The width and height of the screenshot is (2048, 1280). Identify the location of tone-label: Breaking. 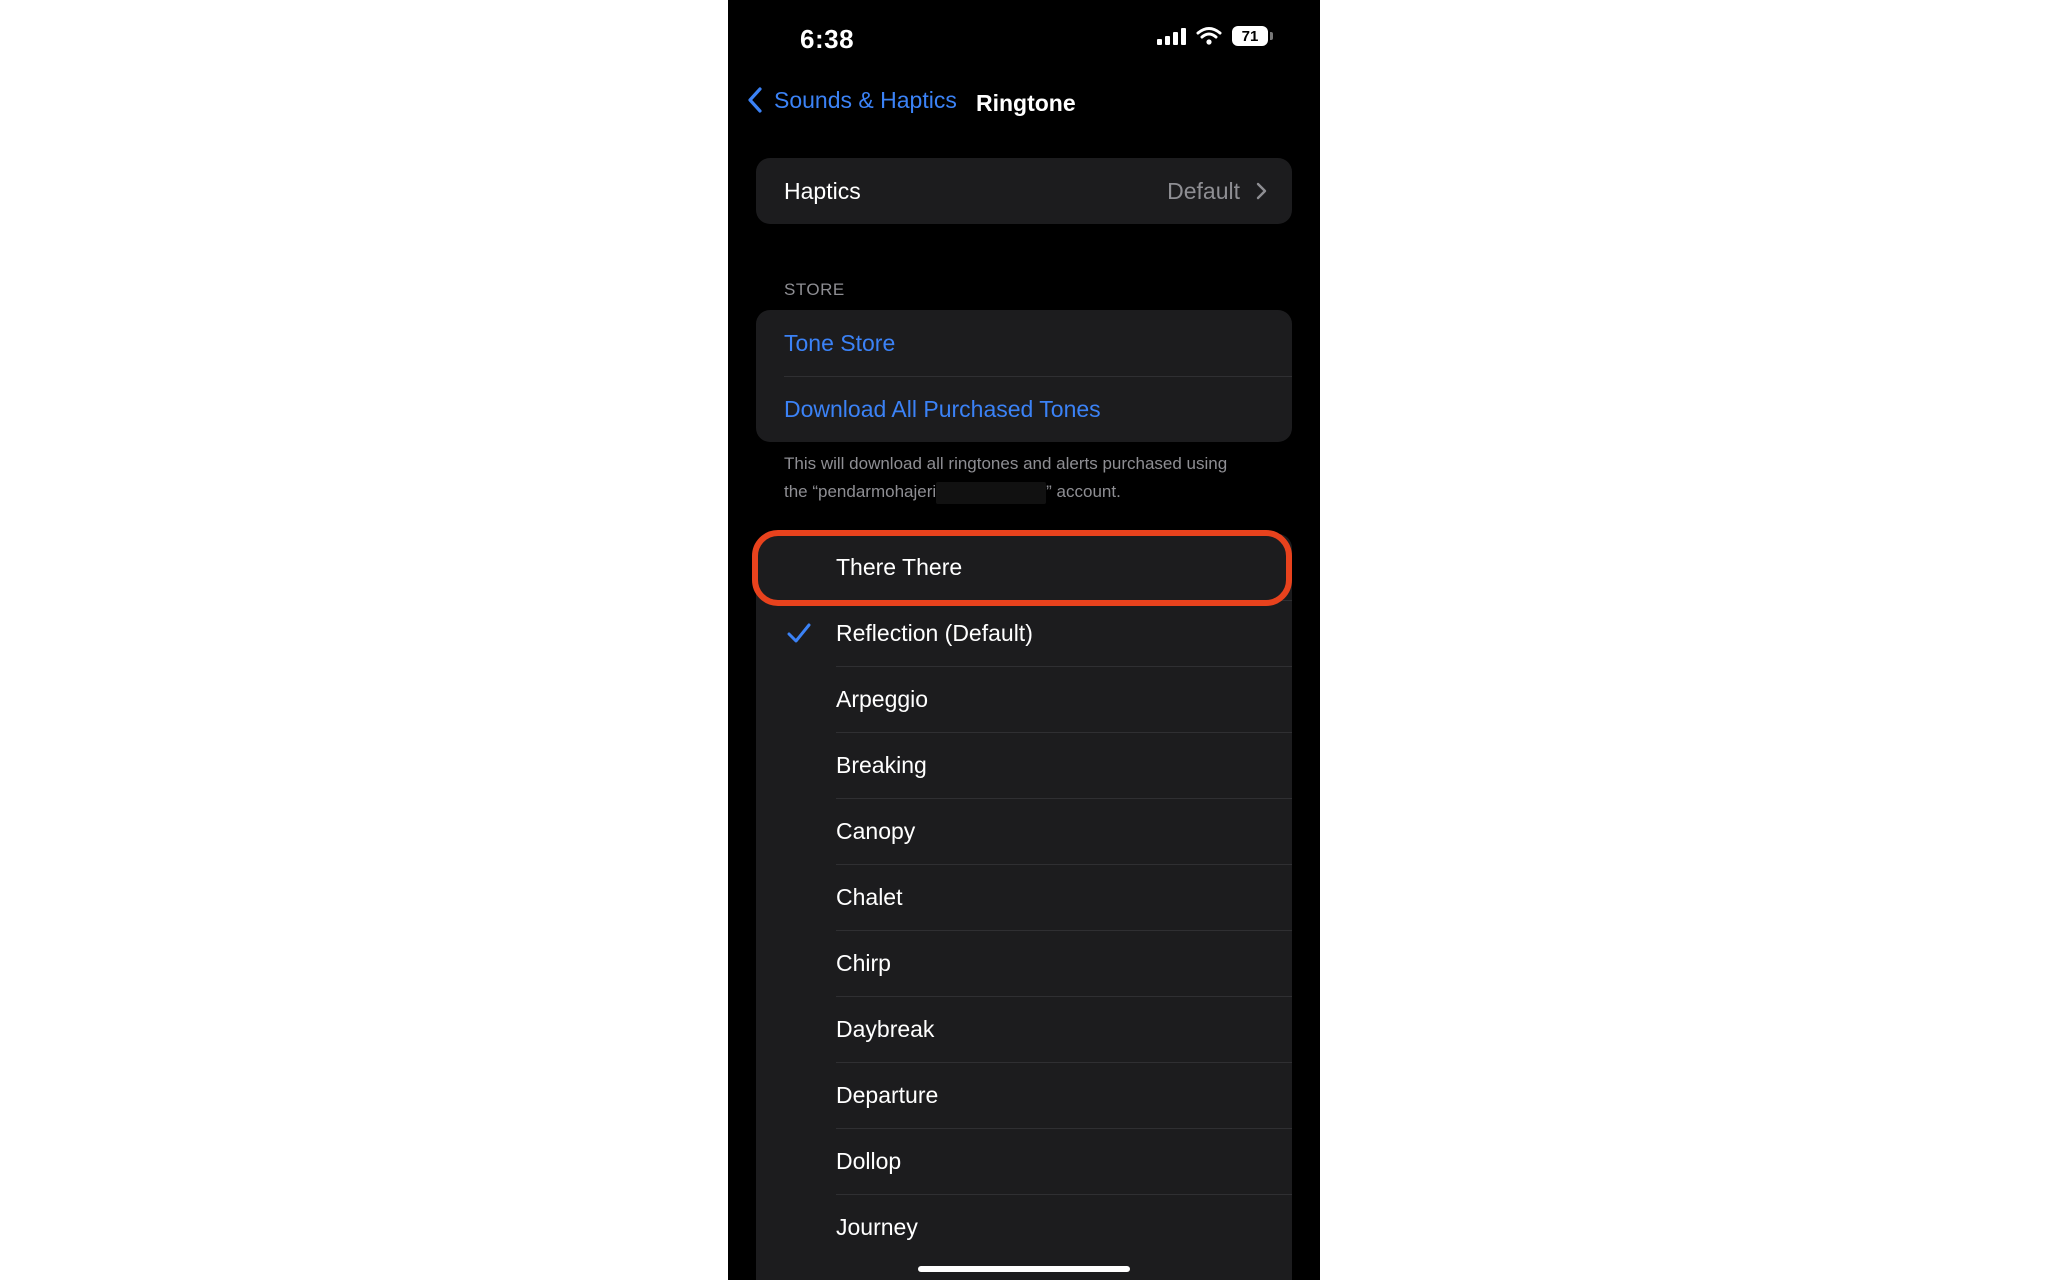
(881, 764).